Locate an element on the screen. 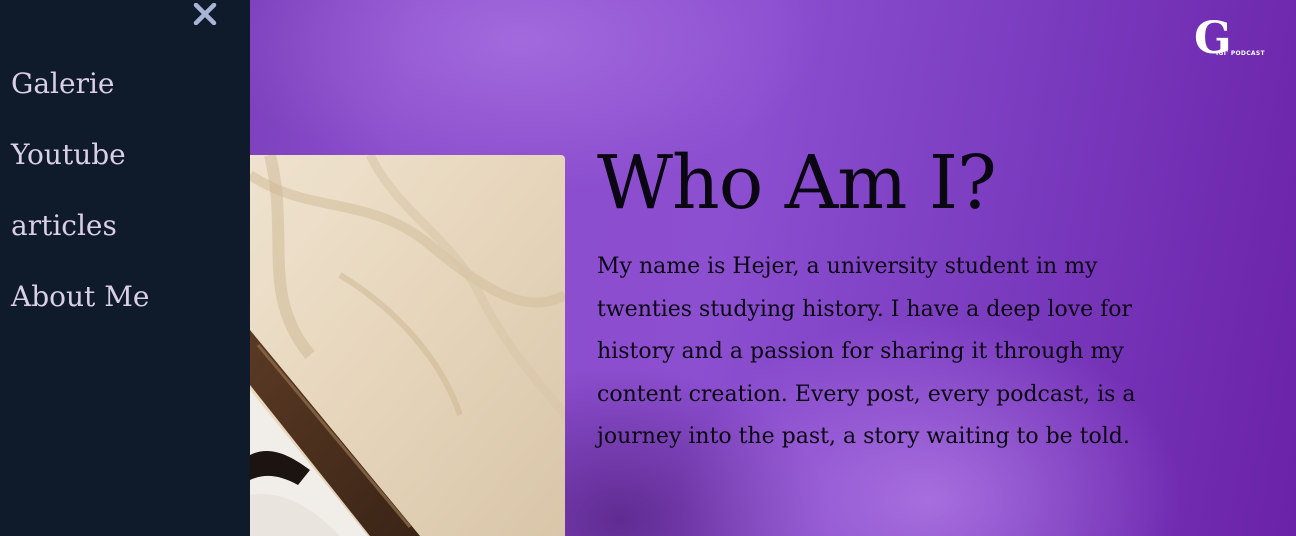  site-logo: G IGI' PODCAST is located at coordinates (1234, 40).